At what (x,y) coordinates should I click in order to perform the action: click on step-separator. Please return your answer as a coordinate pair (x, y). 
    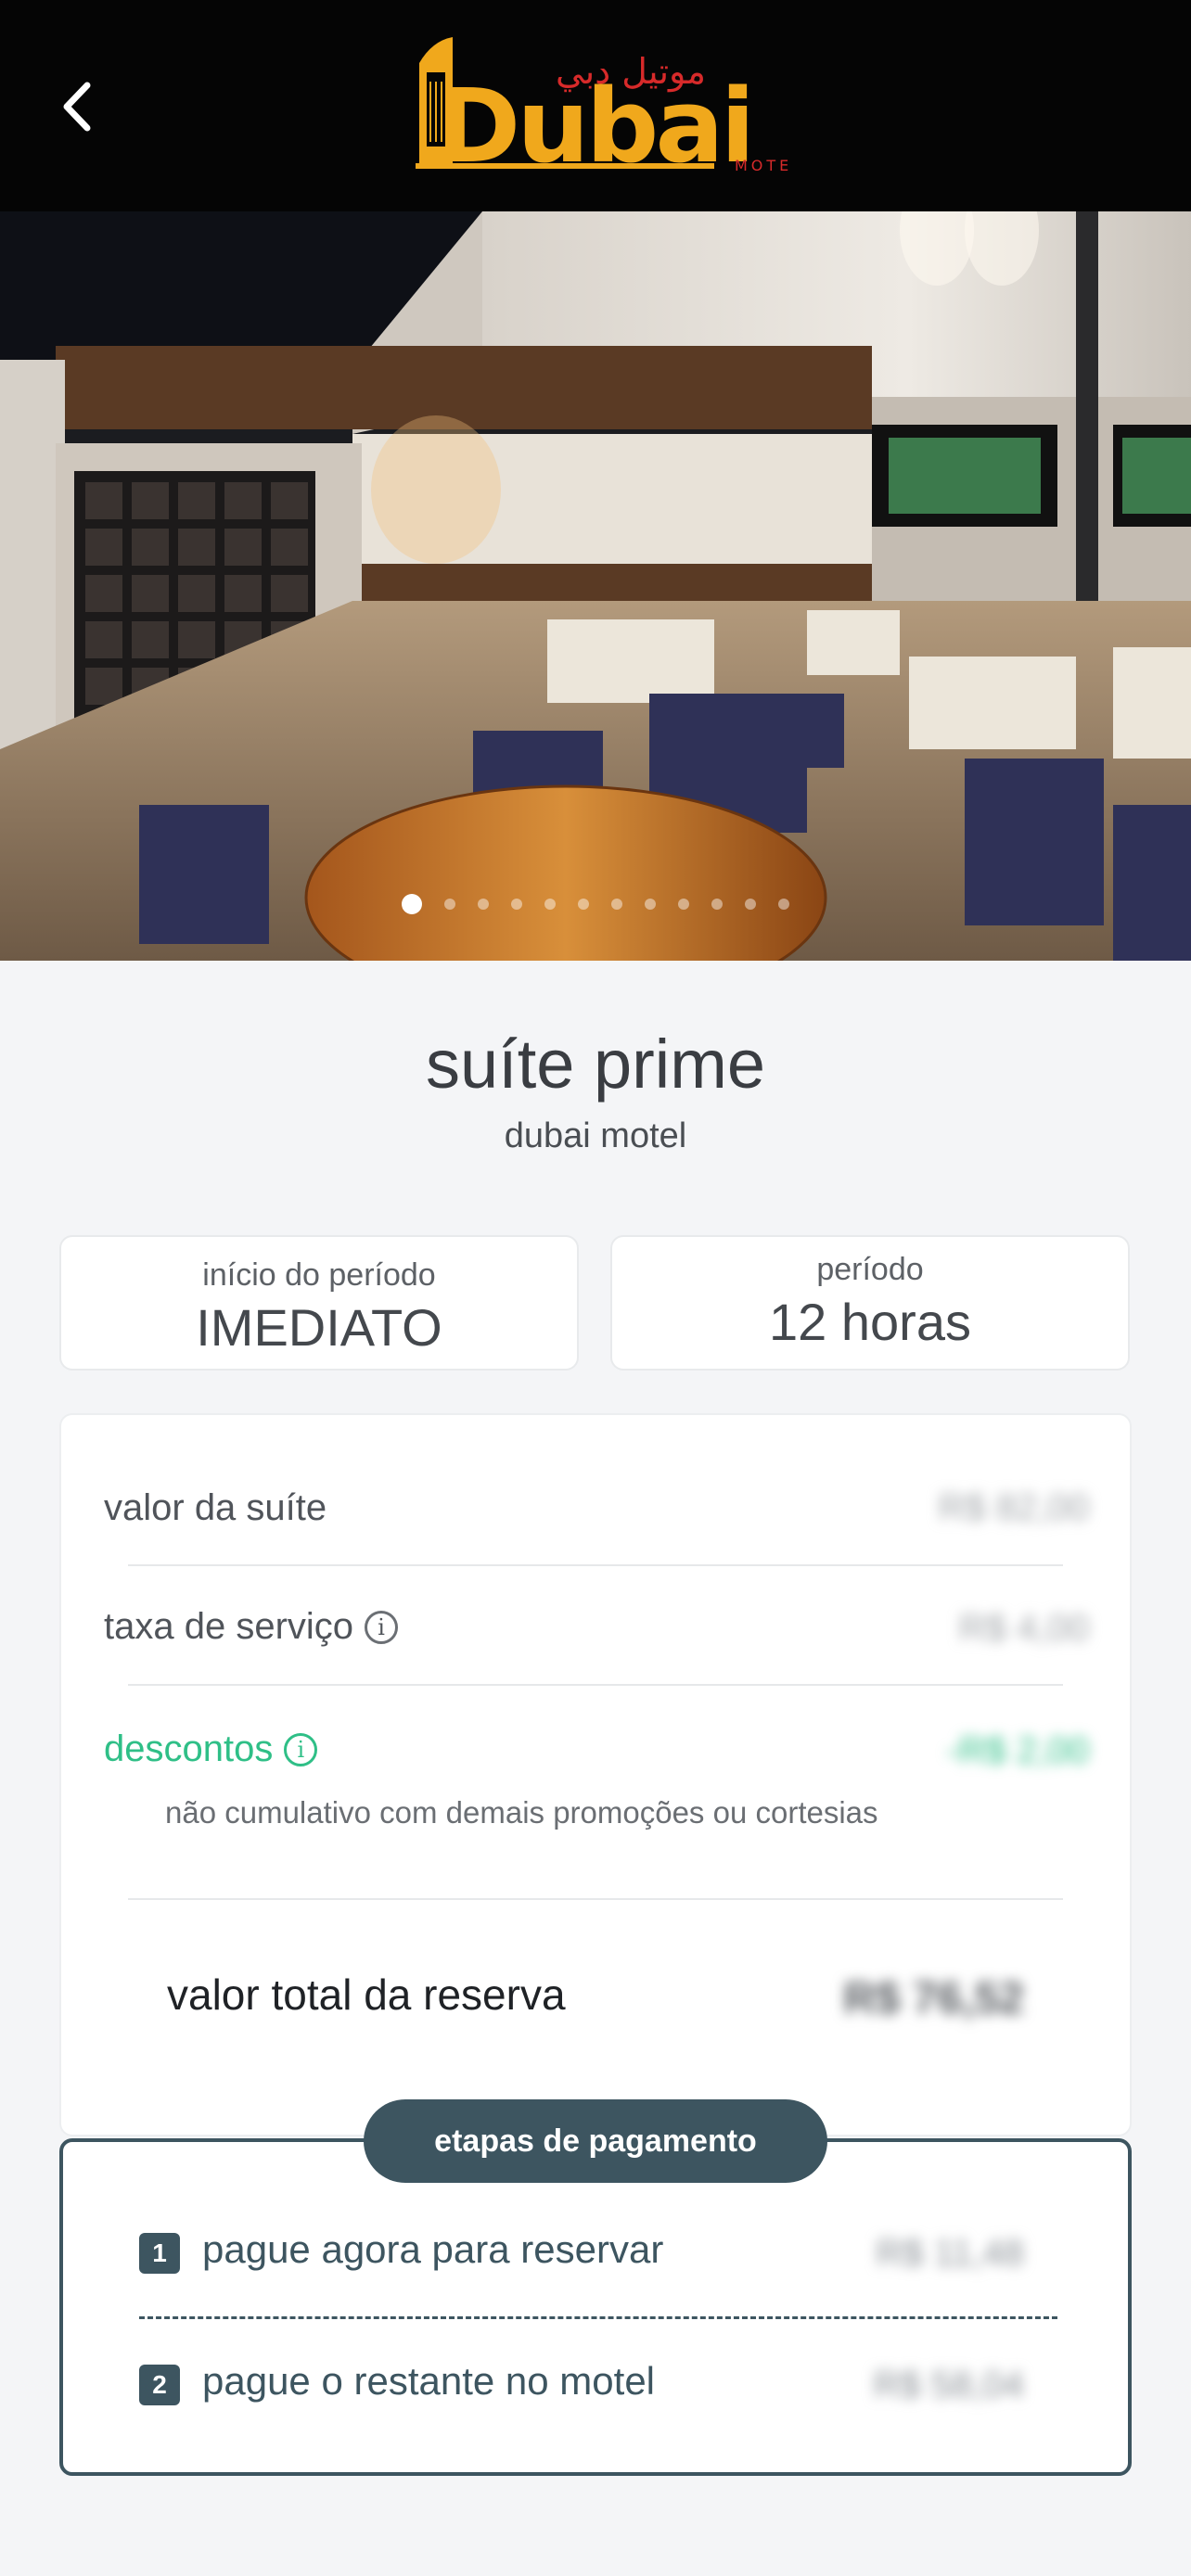
    Looking at the image, I should click on (598, 2317).